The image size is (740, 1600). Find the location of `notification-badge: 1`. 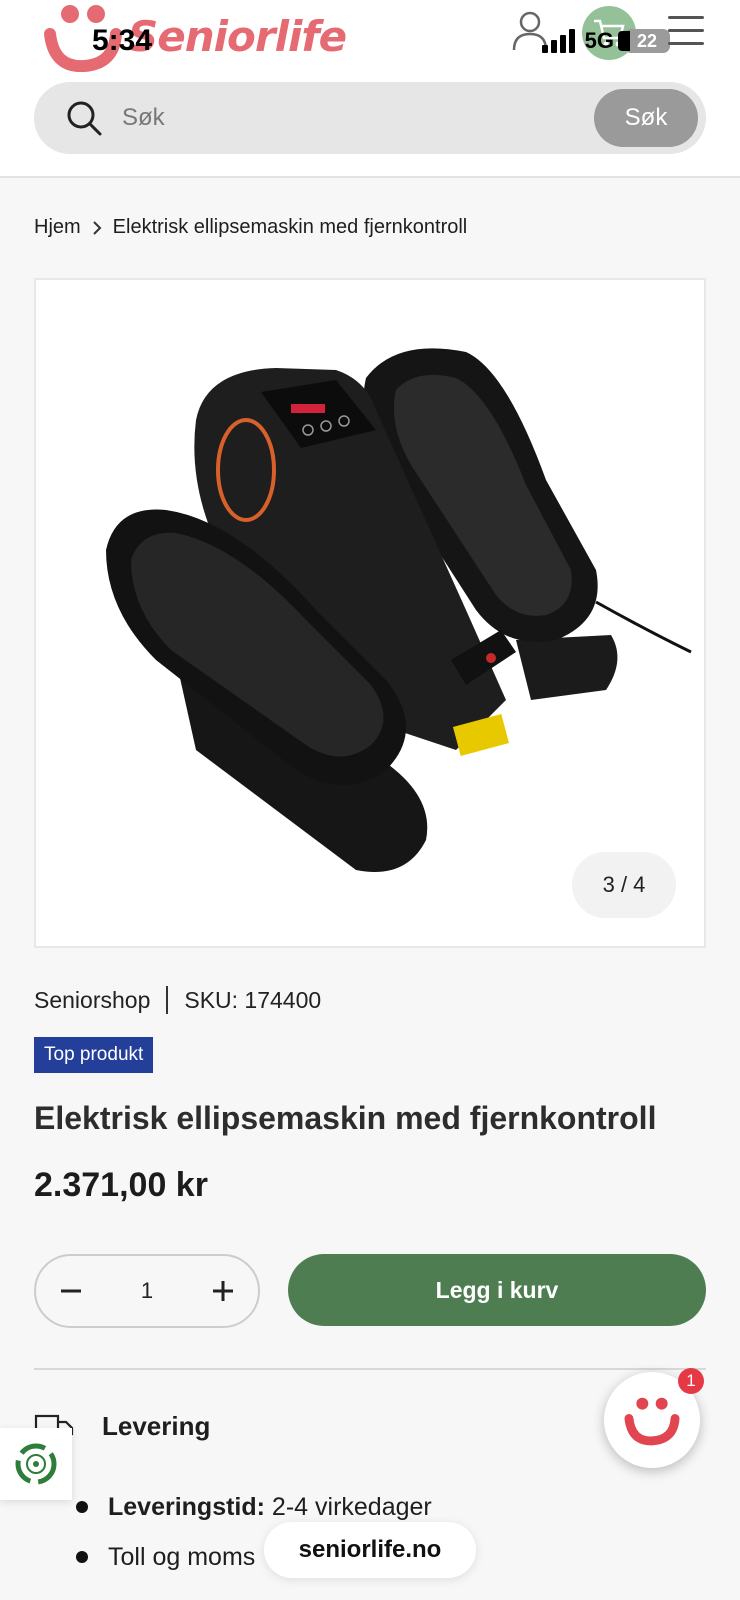

notification-badge: 1 is located at coordinates (691, 1381).